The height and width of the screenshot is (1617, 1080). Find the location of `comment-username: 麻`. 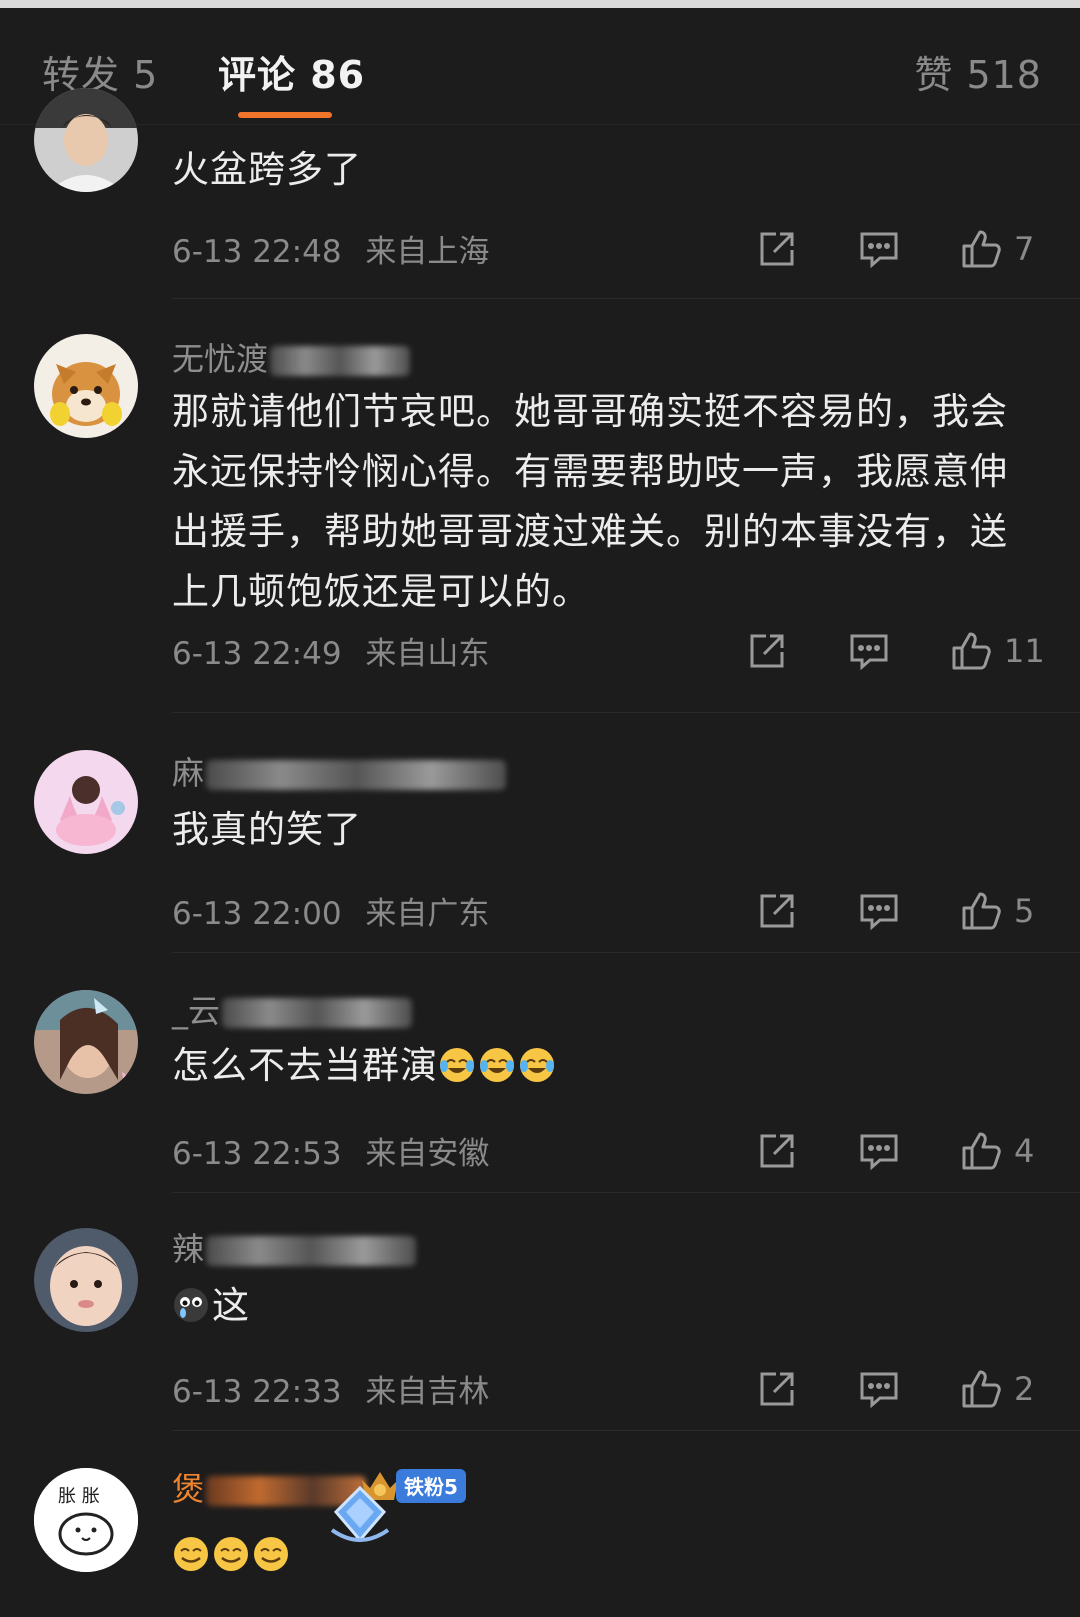

comment-username: 麻 is located at coordinates (339, 771).